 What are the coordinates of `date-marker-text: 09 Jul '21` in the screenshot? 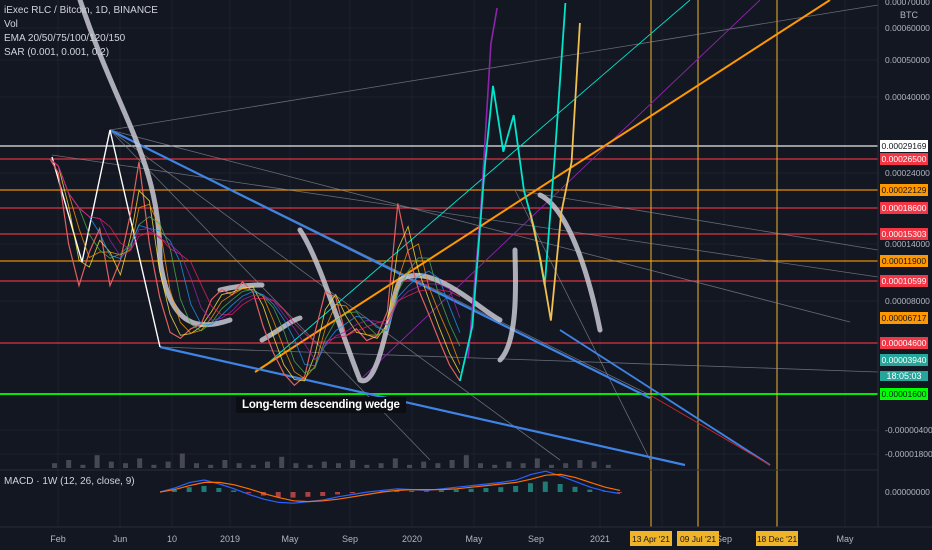 It's located at (698, 539).